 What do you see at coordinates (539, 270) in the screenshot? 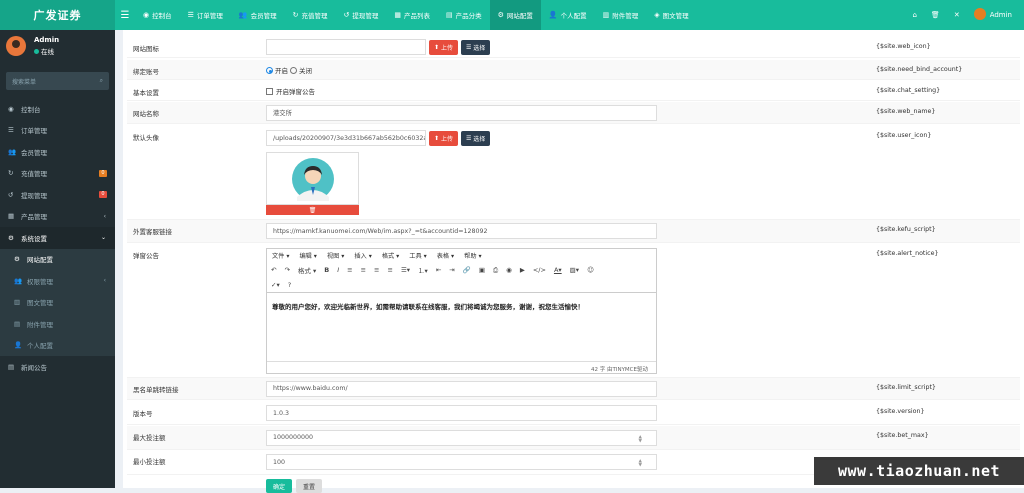
I see `code-icon: </>` at bounding box center [539, 270].